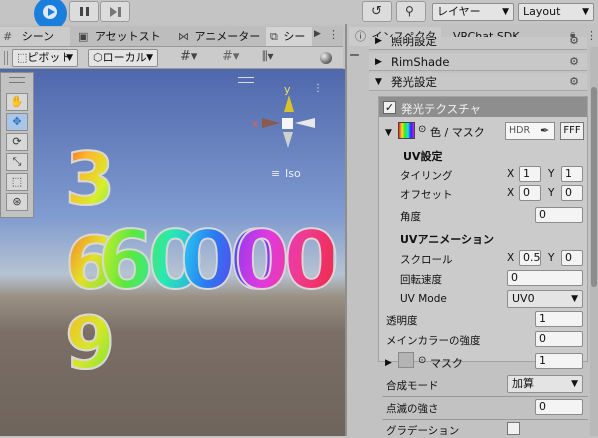 The height and width of the screenshot is (438, 598). I want to click on local-icon: ⬡, so click(98, 57).